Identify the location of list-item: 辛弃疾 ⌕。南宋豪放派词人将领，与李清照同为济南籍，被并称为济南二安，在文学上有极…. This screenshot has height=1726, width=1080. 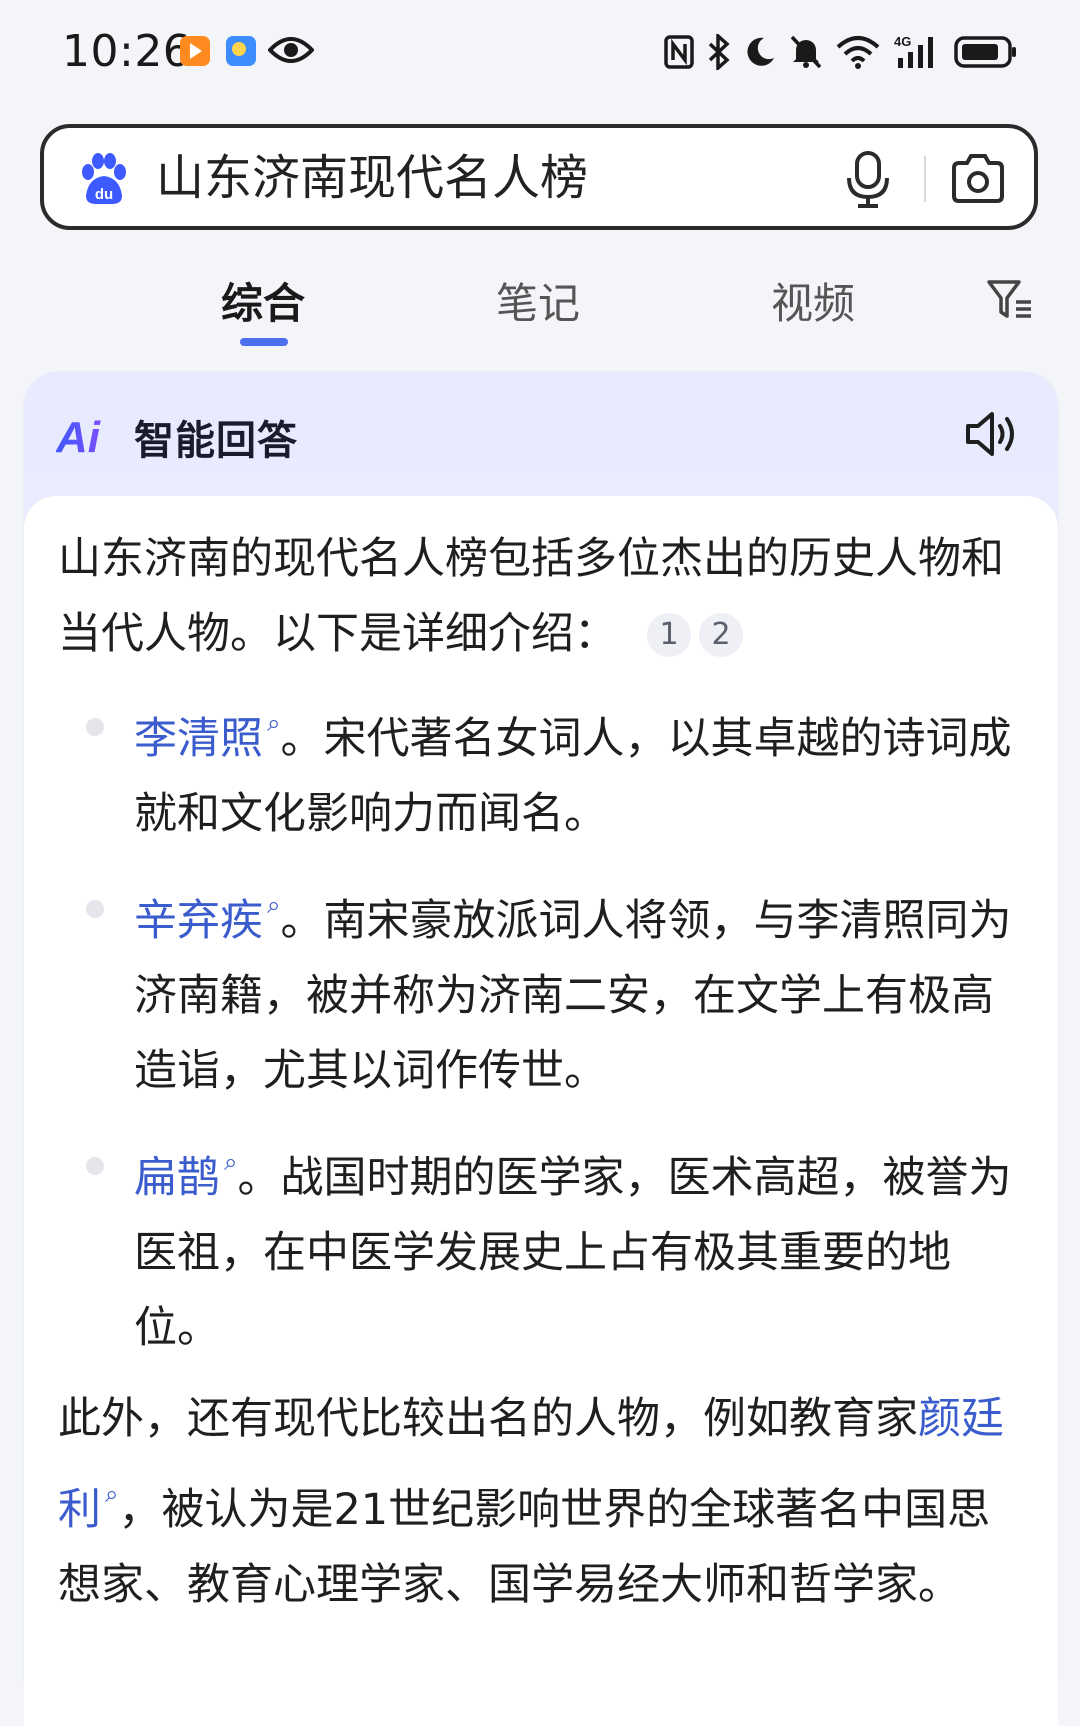
(543, 988).